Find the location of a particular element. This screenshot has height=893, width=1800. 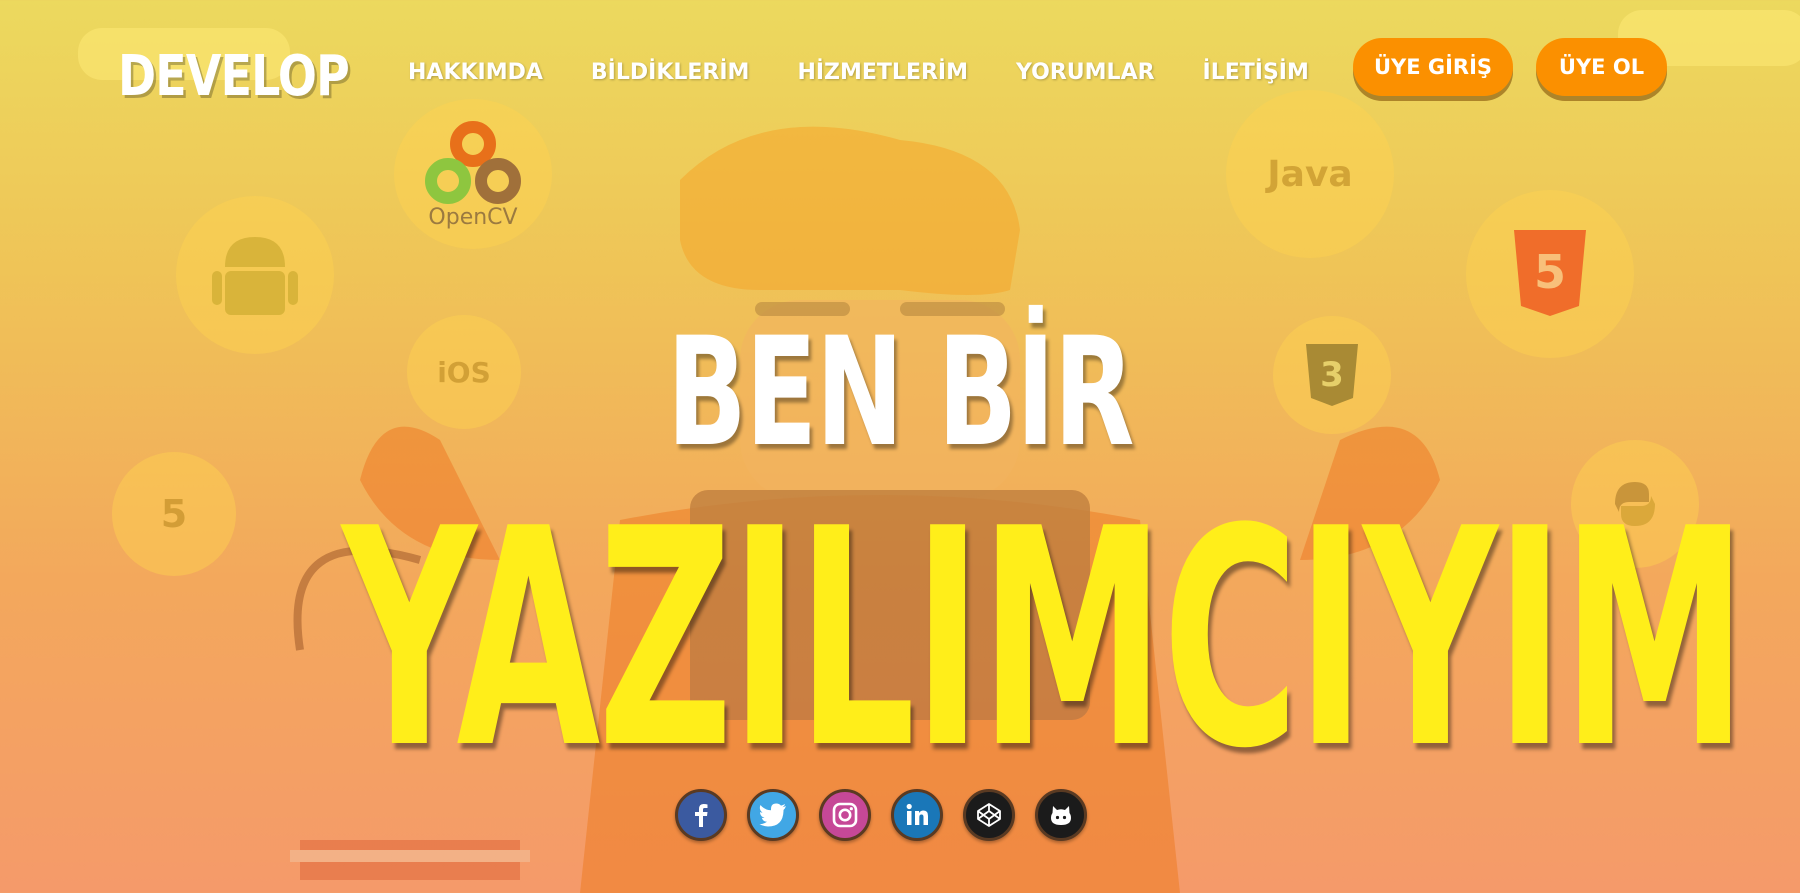

facebook-icon is located at coordinates (701, 815).